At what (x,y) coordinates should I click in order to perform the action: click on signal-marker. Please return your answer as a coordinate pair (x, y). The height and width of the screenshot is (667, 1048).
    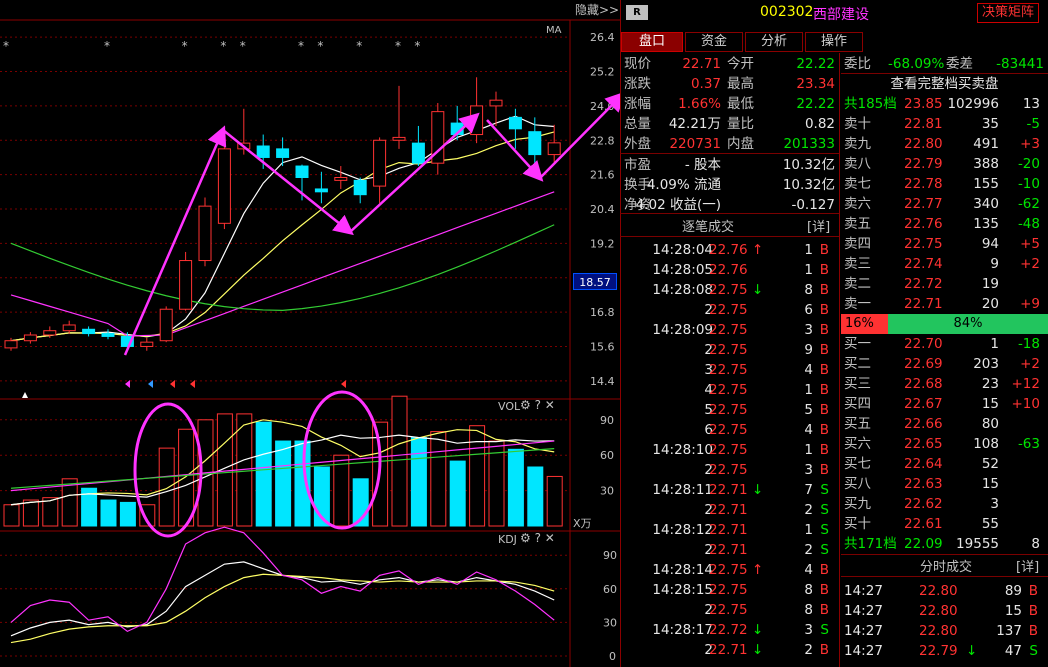
    Looking at the image, I should click on (25, 395).